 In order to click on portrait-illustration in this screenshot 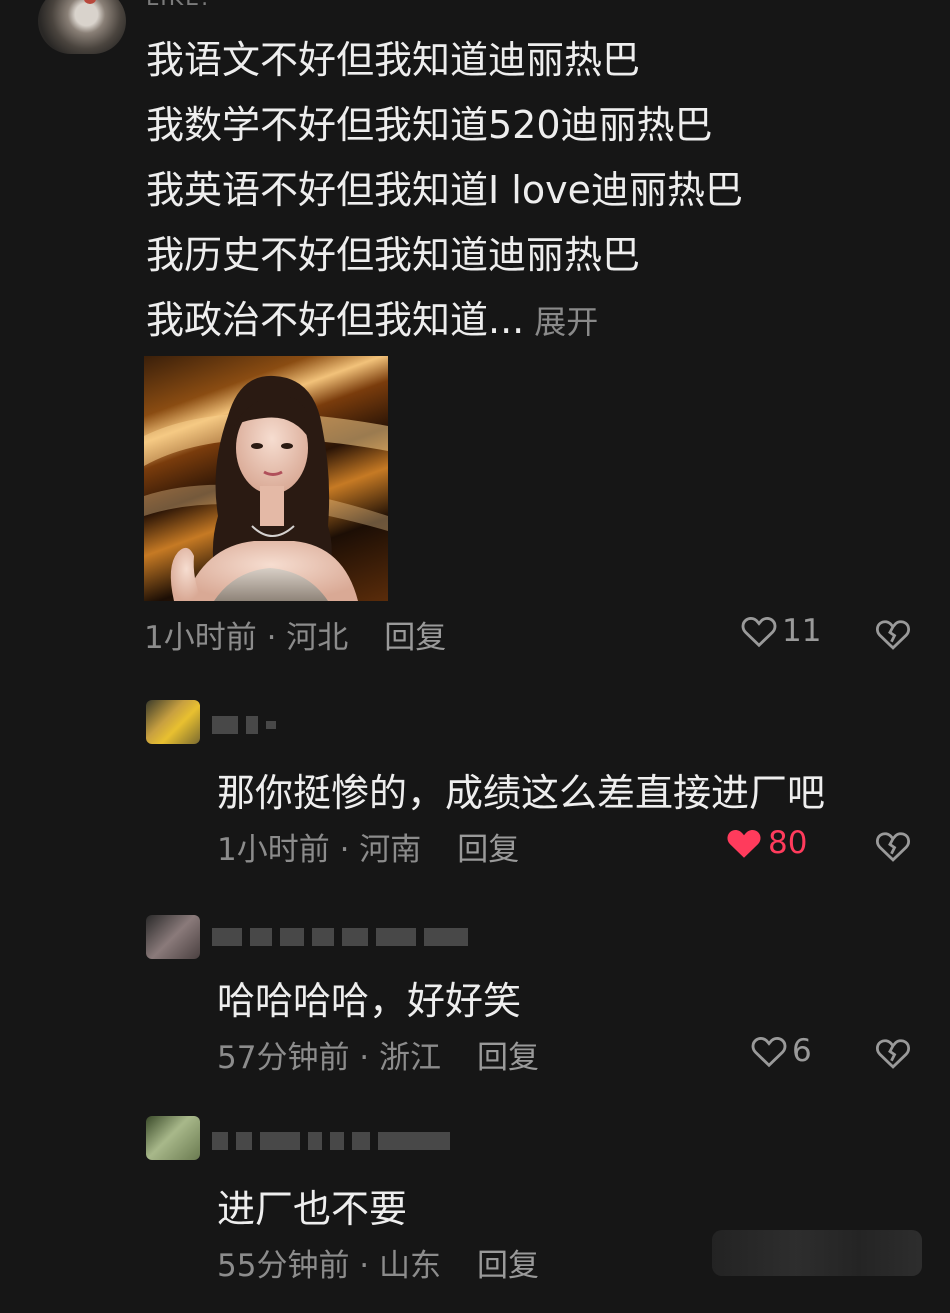, I will do `click(266, 488)`.